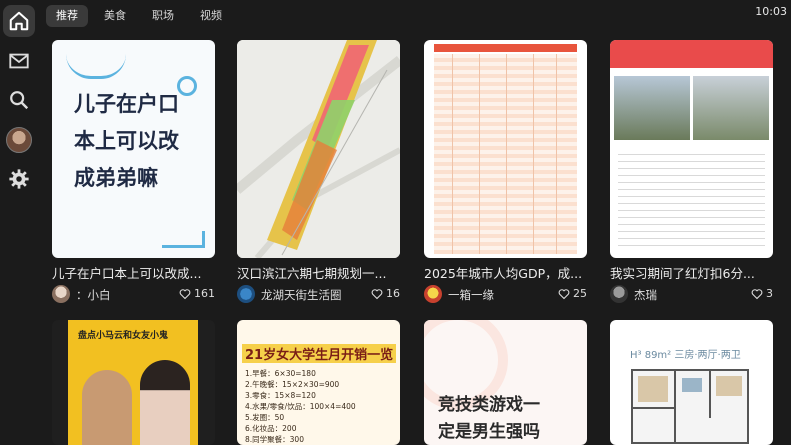 The height and width of the screenshot is (445, 791). What do you see at coordinates (505, 48) in the screenshot?
I see `table-header` at bounding box center [505, 48].